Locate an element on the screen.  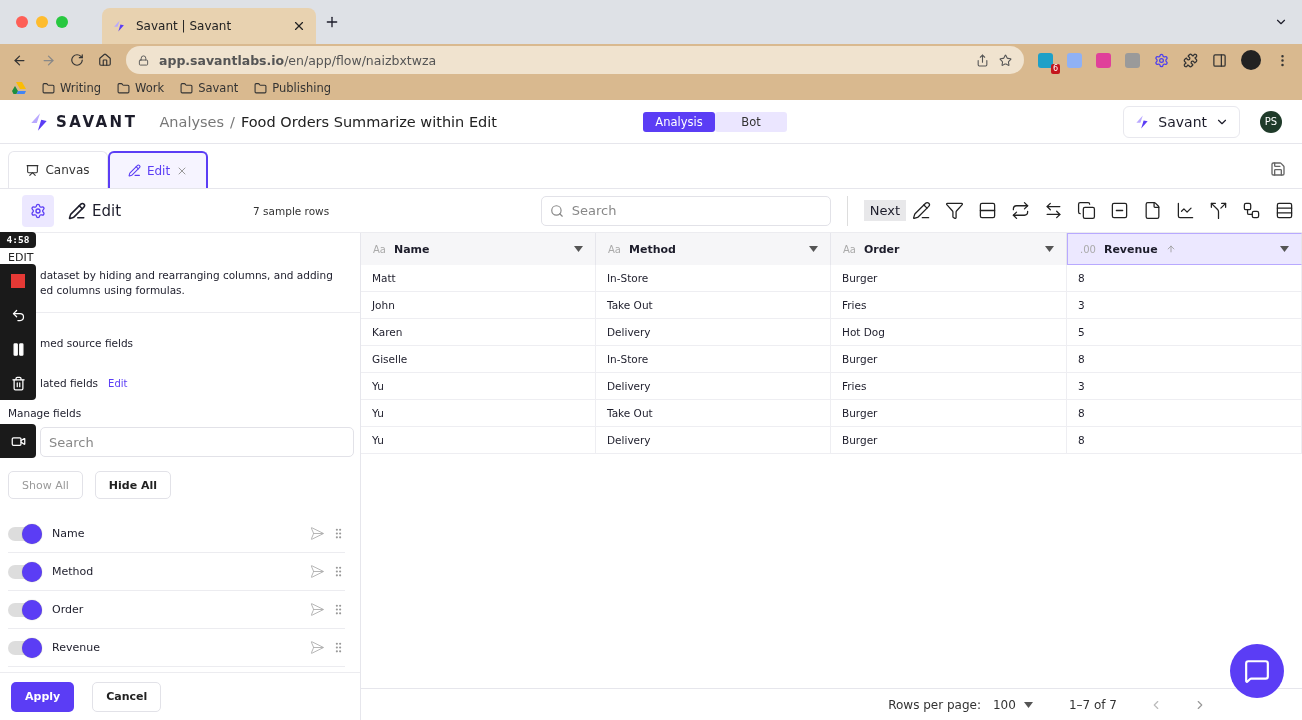
field-search-field: Search is located at coordinates (197, 442).